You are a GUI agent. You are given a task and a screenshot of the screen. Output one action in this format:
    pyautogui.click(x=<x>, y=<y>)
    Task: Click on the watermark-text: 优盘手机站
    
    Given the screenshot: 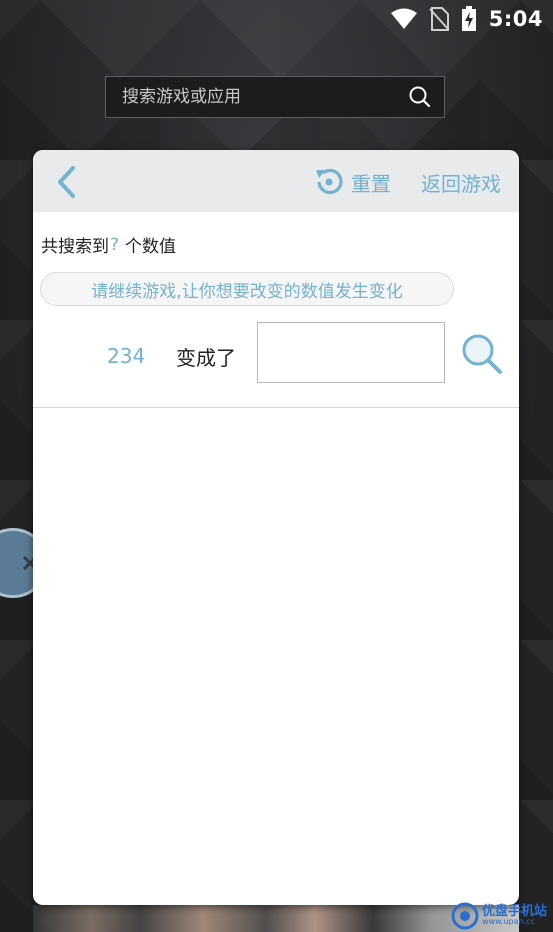 What is the action you would take?
    pyautogui.click(x=514, y=911)
    